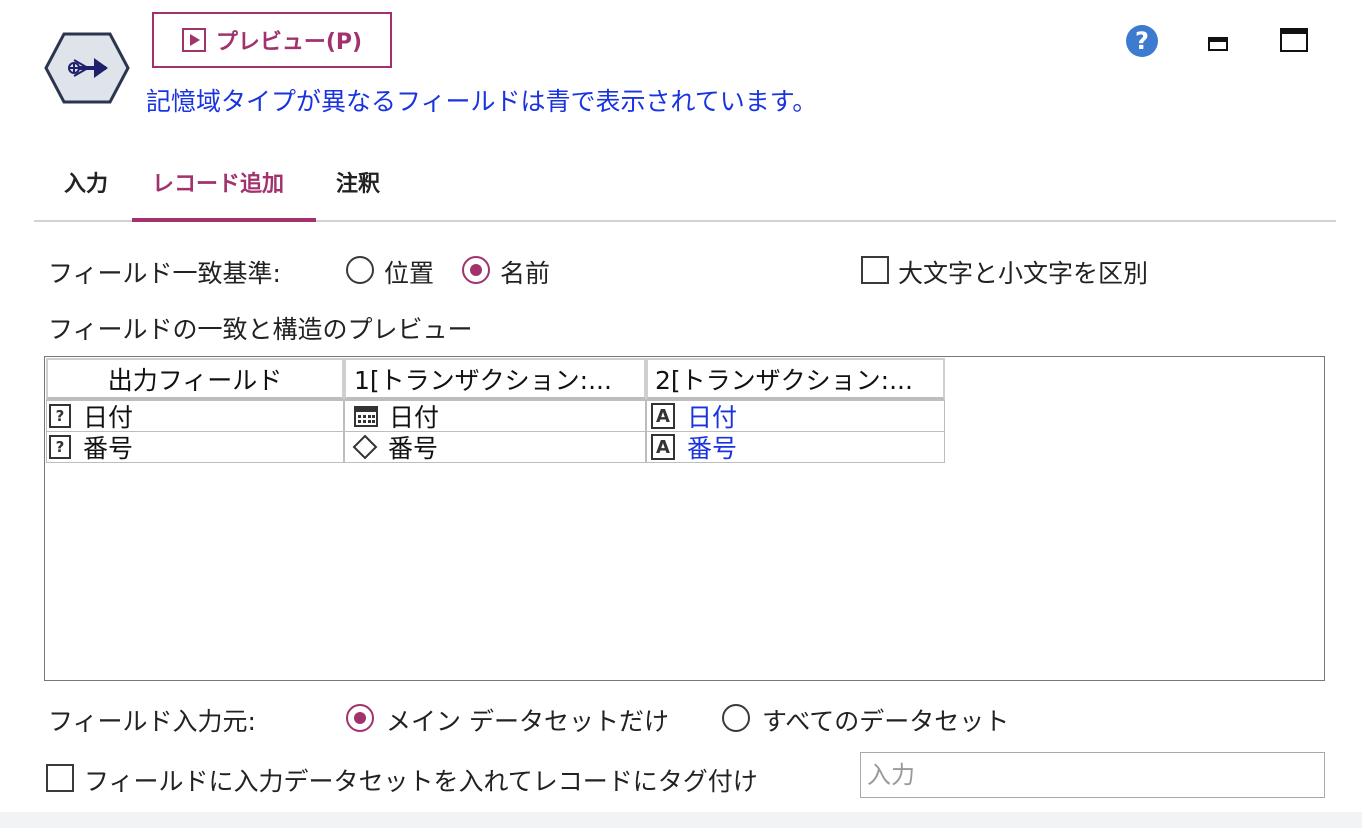 The image size is (1362, 828). I want to click on tab-input: 入力, so click(86, 182).